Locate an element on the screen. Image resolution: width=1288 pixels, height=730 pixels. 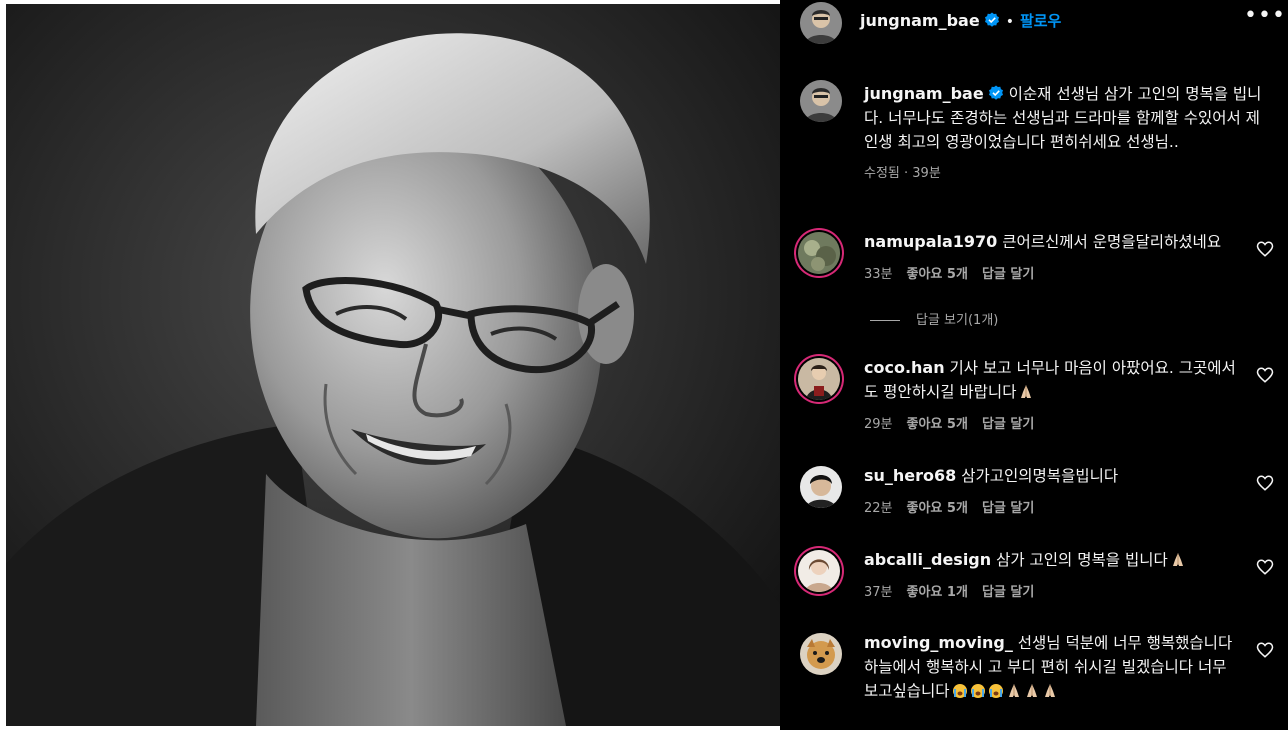
comment-meta: 37분 좋아요 1개 답글 달기 is located at coordinates (1054, 593).